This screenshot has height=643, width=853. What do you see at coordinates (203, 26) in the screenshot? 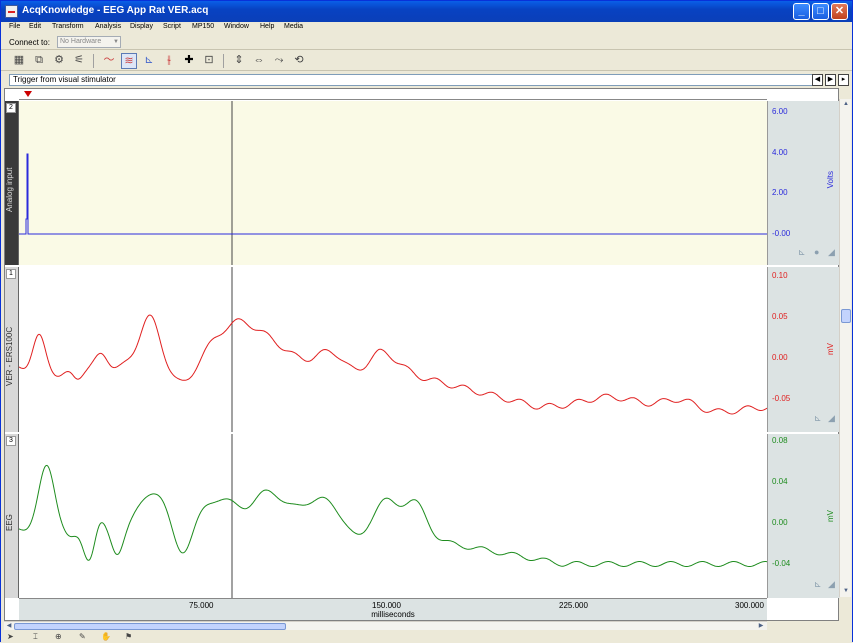
I see `menu-mp150: MP150` at bounding box center [203, 26].